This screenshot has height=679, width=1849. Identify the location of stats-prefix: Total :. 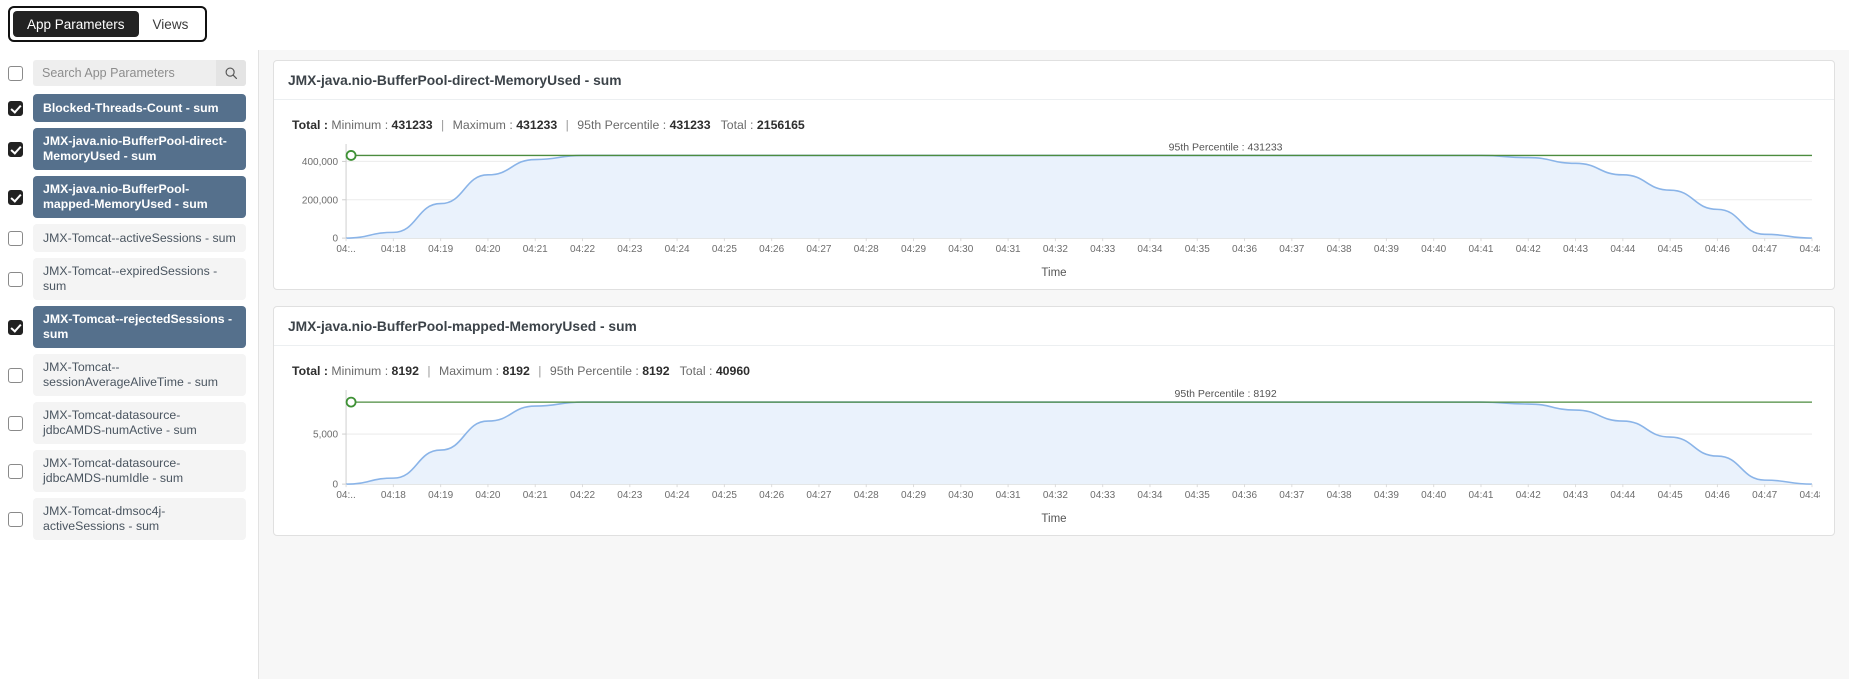
(310, 371).